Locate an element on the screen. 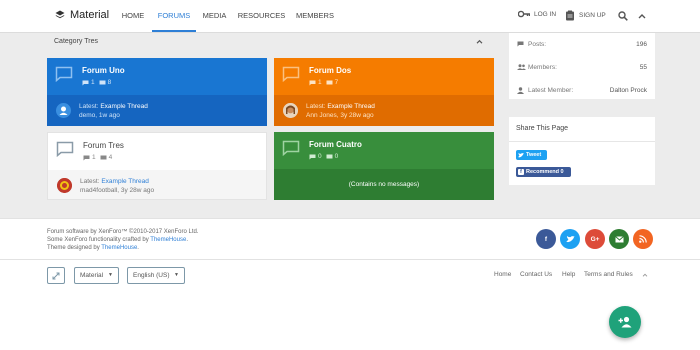  fullwidth-toggle-button is located at coordinates (56, 275).